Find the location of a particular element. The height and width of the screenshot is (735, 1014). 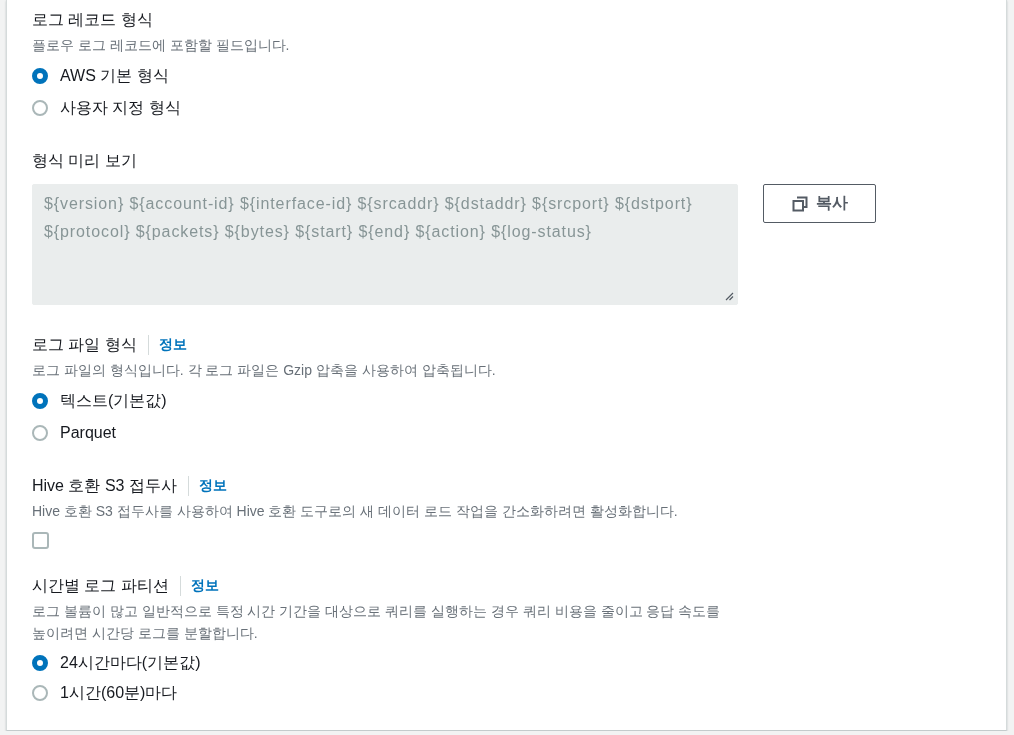

section-title: 로그 레코드 형식 is located at coordinates (92, 20).